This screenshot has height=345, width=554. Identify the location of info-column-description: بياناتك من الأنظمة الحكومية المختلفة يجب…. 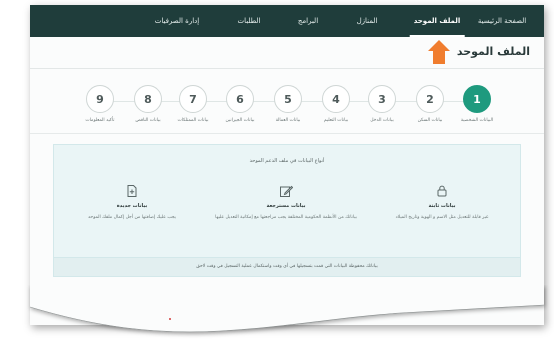
(286, 217).